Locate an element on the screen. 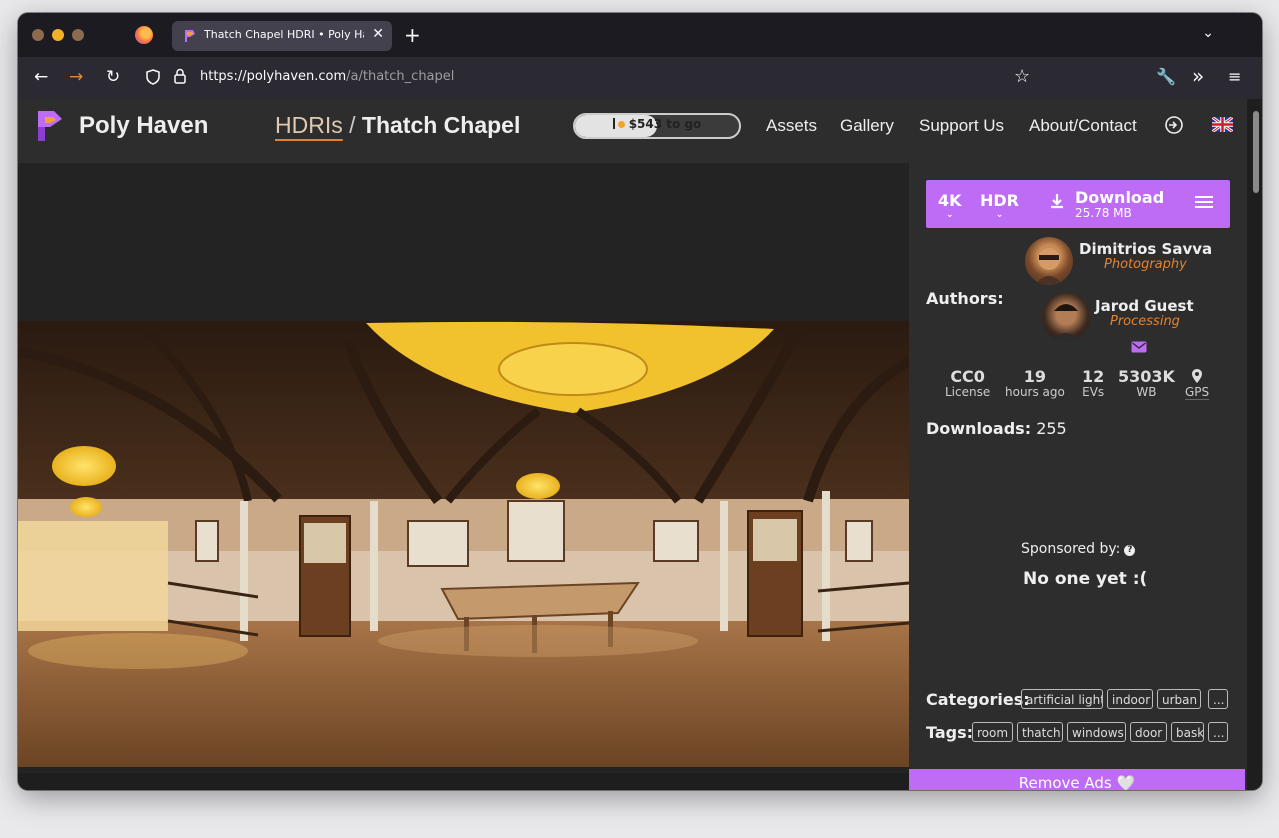 Image resolution: width=1279 pixels, height=838 pixels. funding-goal-button: $543 to go is located at coordinates (657, 126).